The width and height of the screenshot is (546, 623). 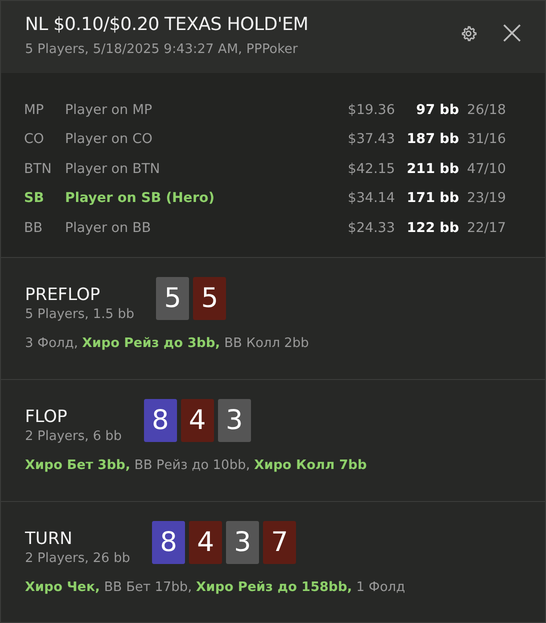 I want to click on stack-bb: 122 bb, so click(x=432, y=228).